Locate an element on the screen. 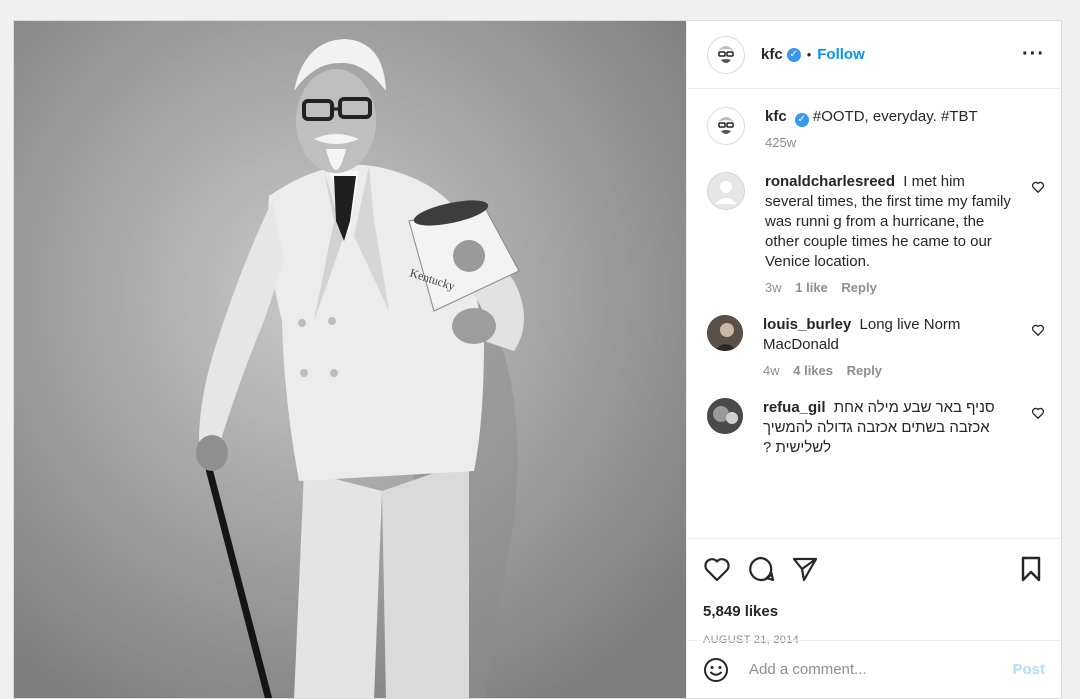 The width and height of the screenshot is (1080, 699). likes-count: 5,849 likes is located at coordinates (874, 611).